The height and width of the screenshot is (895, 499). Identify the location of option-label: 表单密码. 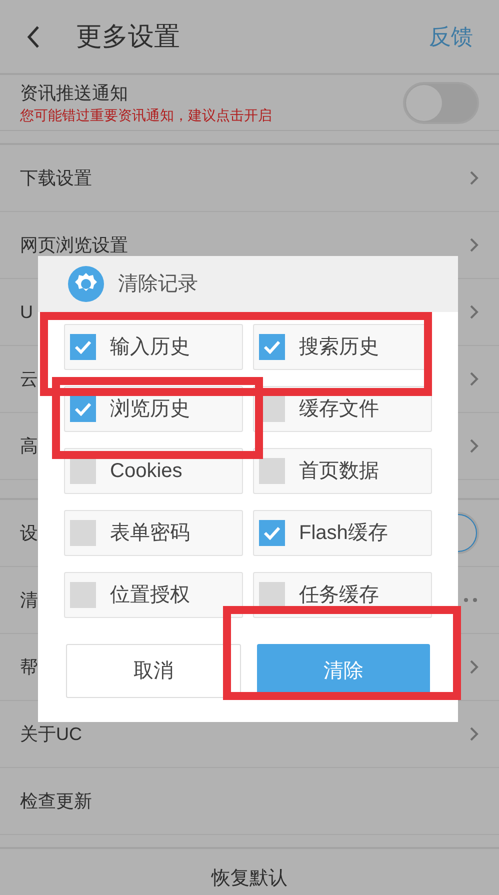
(150, 533).